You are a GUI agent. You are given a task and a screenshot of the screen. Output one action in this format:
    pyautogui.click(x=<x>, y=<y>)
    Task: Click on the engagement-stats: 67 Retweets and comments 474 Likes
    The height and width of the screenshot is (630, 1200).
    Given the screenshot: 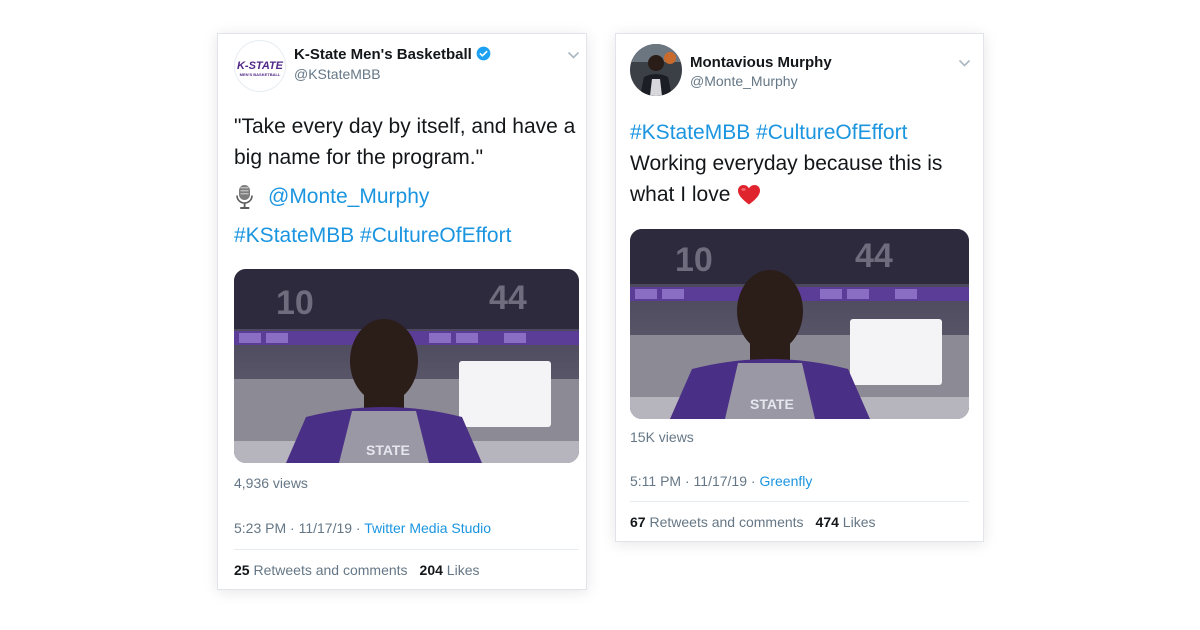 What is the action you would take?
    pyautogui.click(x=752, y=522)
    